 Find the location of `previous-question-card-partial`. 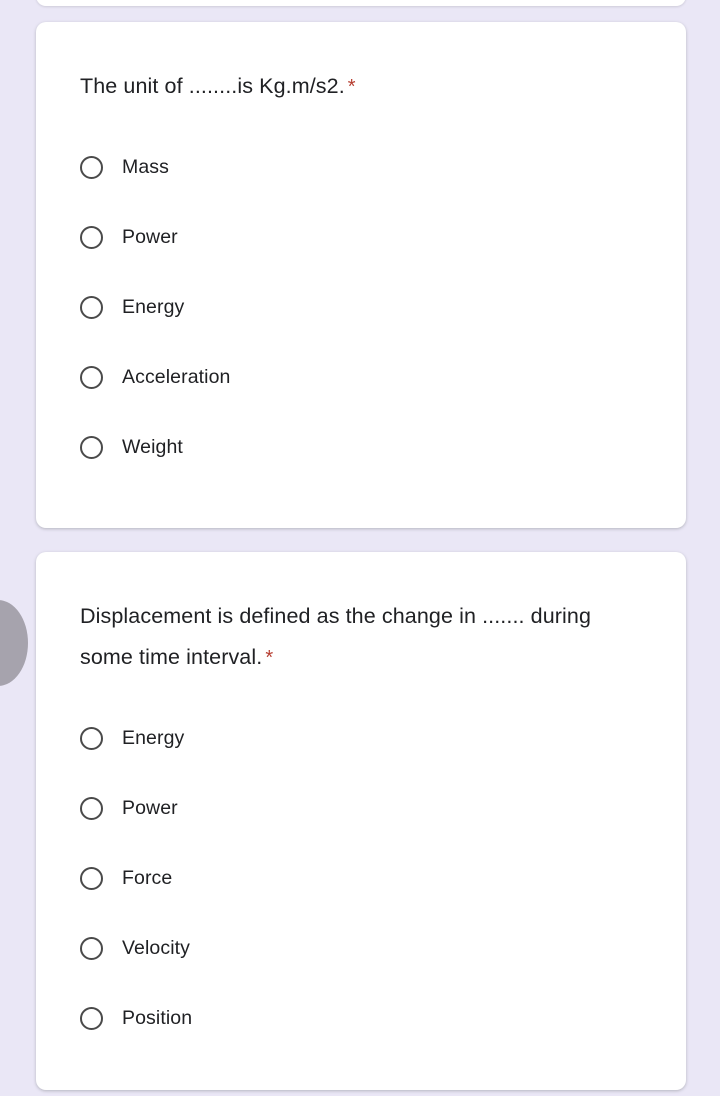

previous-question-card-partial is located at coordinates (361, 3).